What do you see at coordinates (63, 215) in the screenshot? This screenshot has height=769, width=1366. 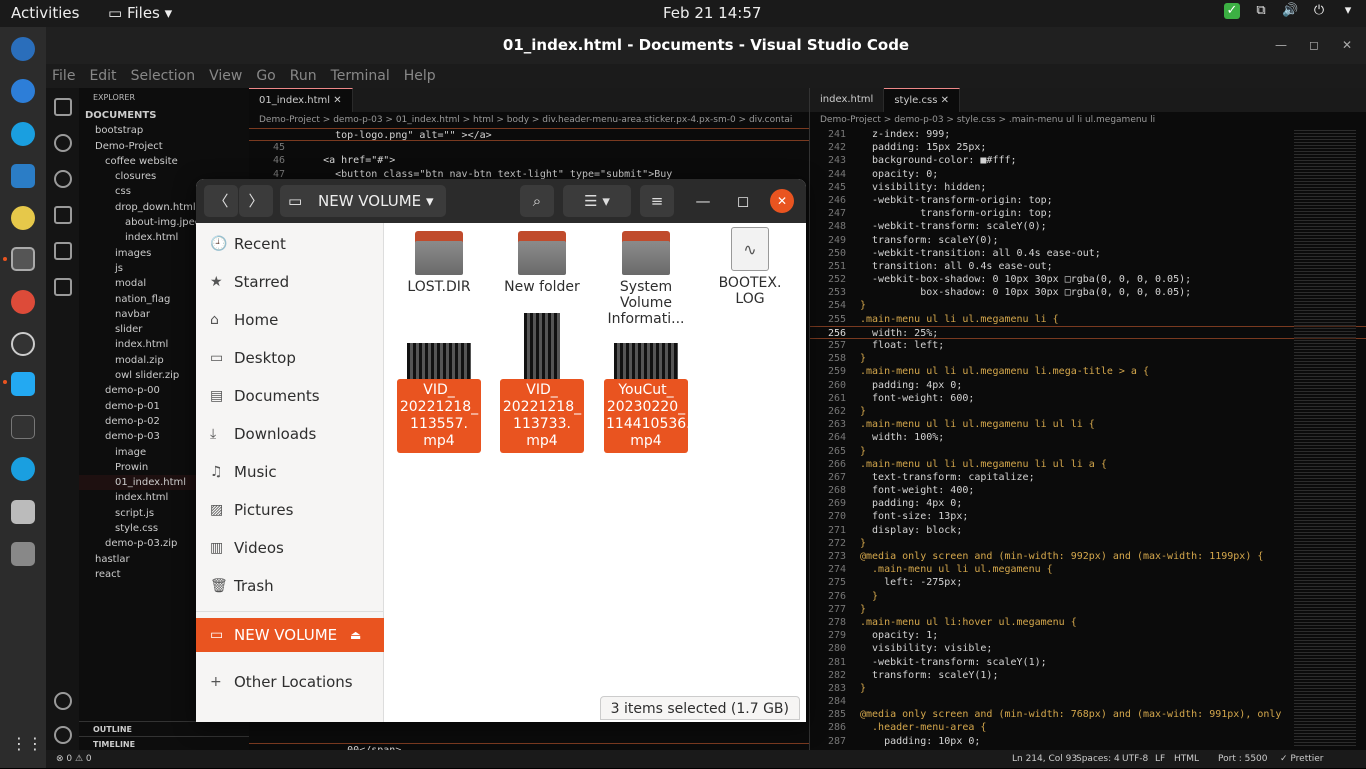 I see `run-debug-icon` at bounding box center [63, 215].